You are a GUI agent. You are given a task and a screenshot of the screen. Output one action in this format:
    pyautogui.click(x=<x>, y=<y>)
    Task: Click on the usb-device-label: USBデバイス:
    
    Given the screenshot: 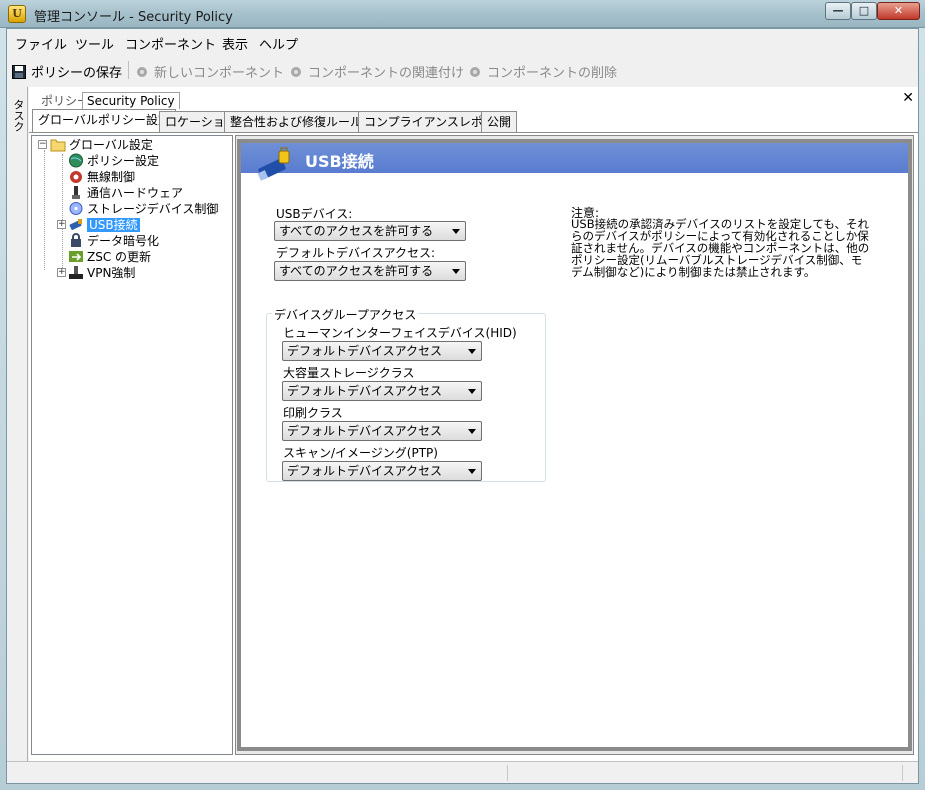 What is the action you would take?
    pyautogui.click(x=314, y=214)
    